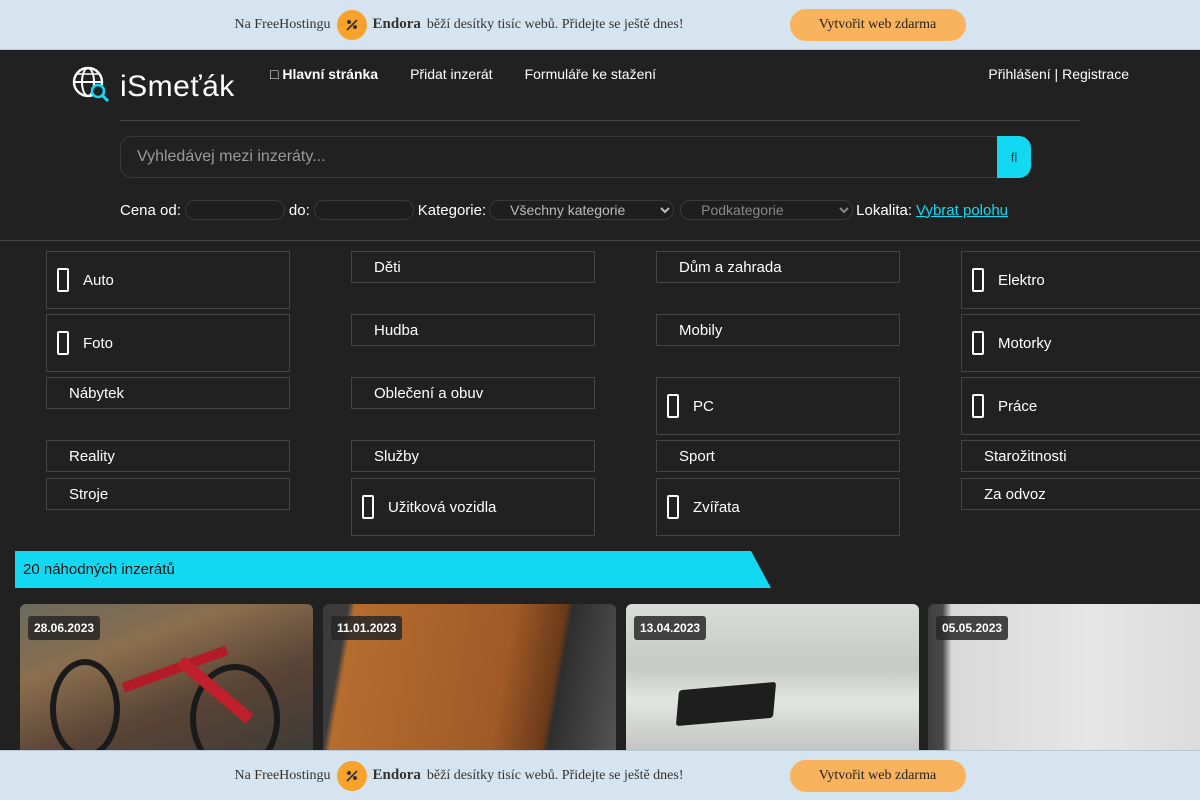 The image size is (1200, 800). Describe the element at coordinates (716, 507) in the screenshot. I see `category-label: Zvířata` at that location.